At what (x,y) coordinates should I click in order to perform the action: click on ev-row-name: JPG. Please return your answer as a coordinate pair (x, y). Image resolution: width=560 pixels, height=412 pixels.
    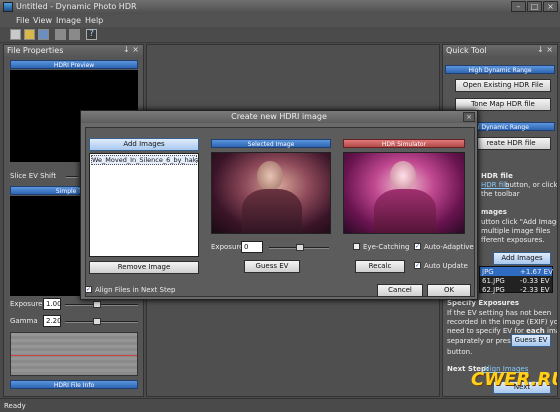
    Looking at the image, I should click on (488, 272).